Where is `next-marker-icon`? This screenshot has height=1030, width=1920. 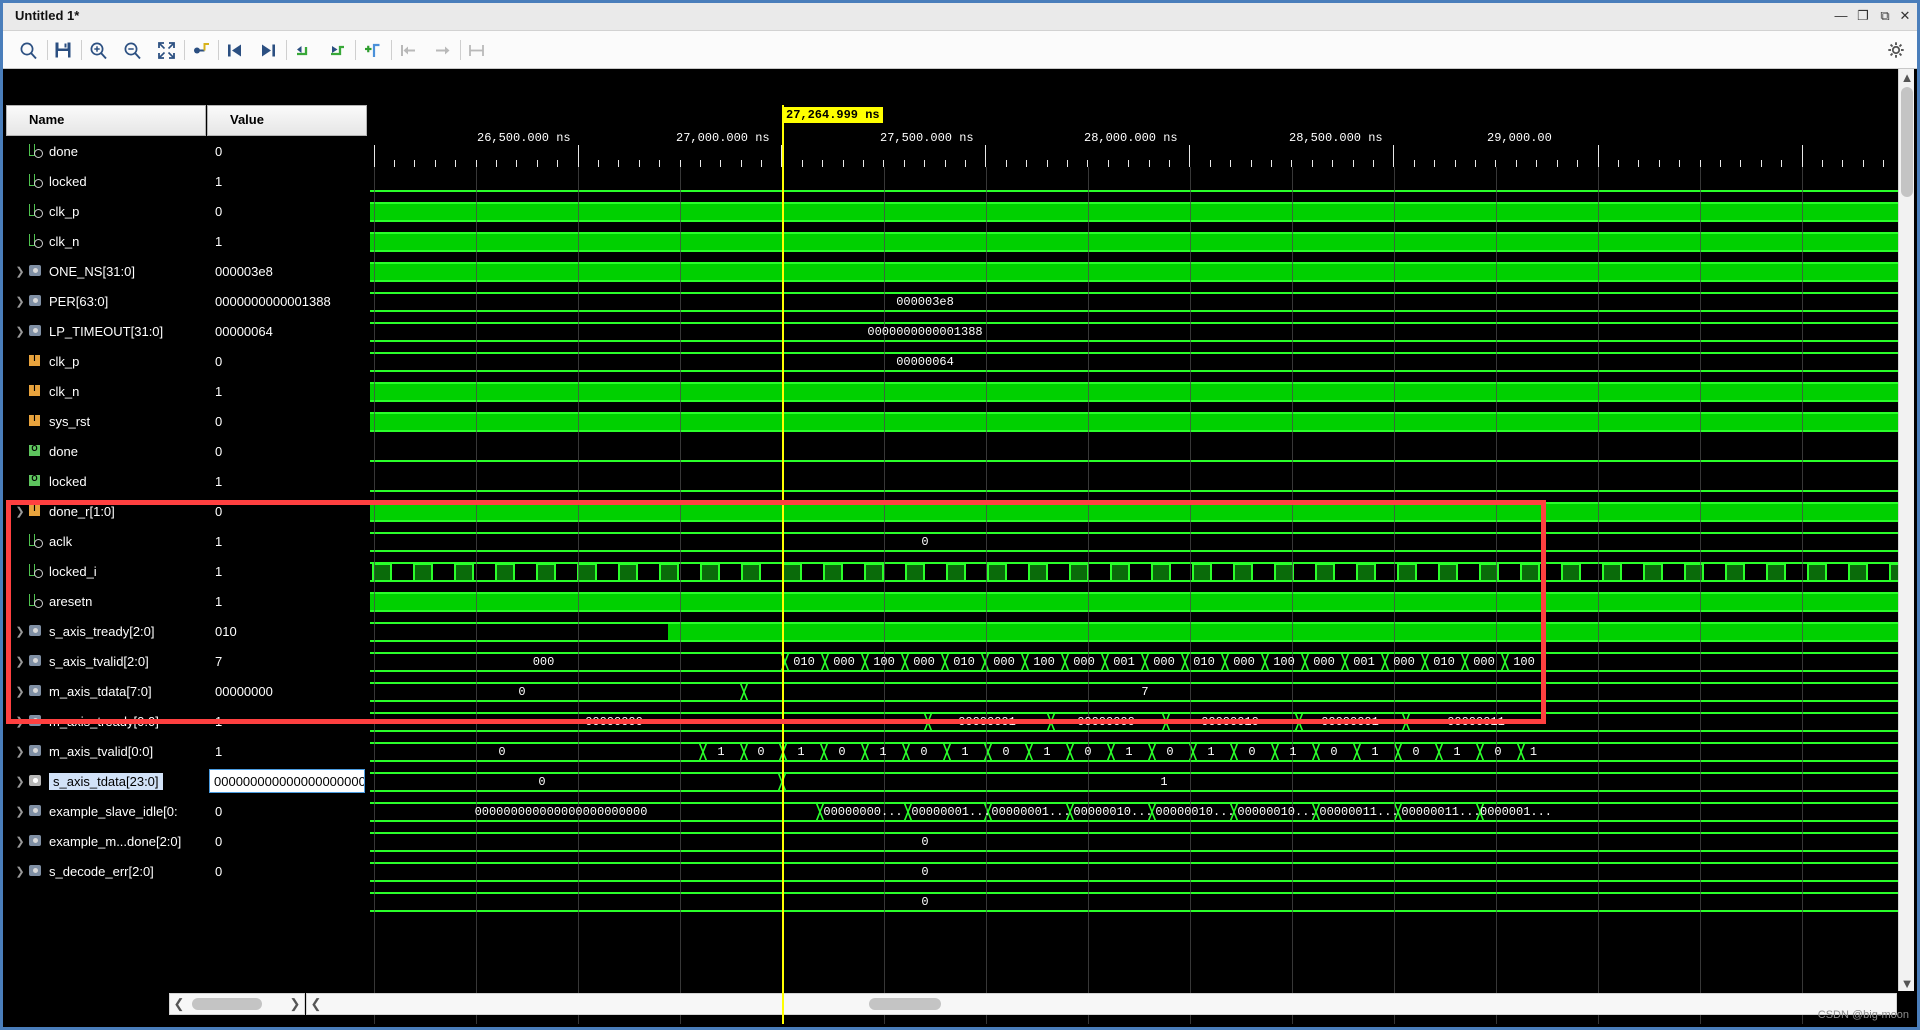 next-marker-icon is located at coordinates (337, 50).